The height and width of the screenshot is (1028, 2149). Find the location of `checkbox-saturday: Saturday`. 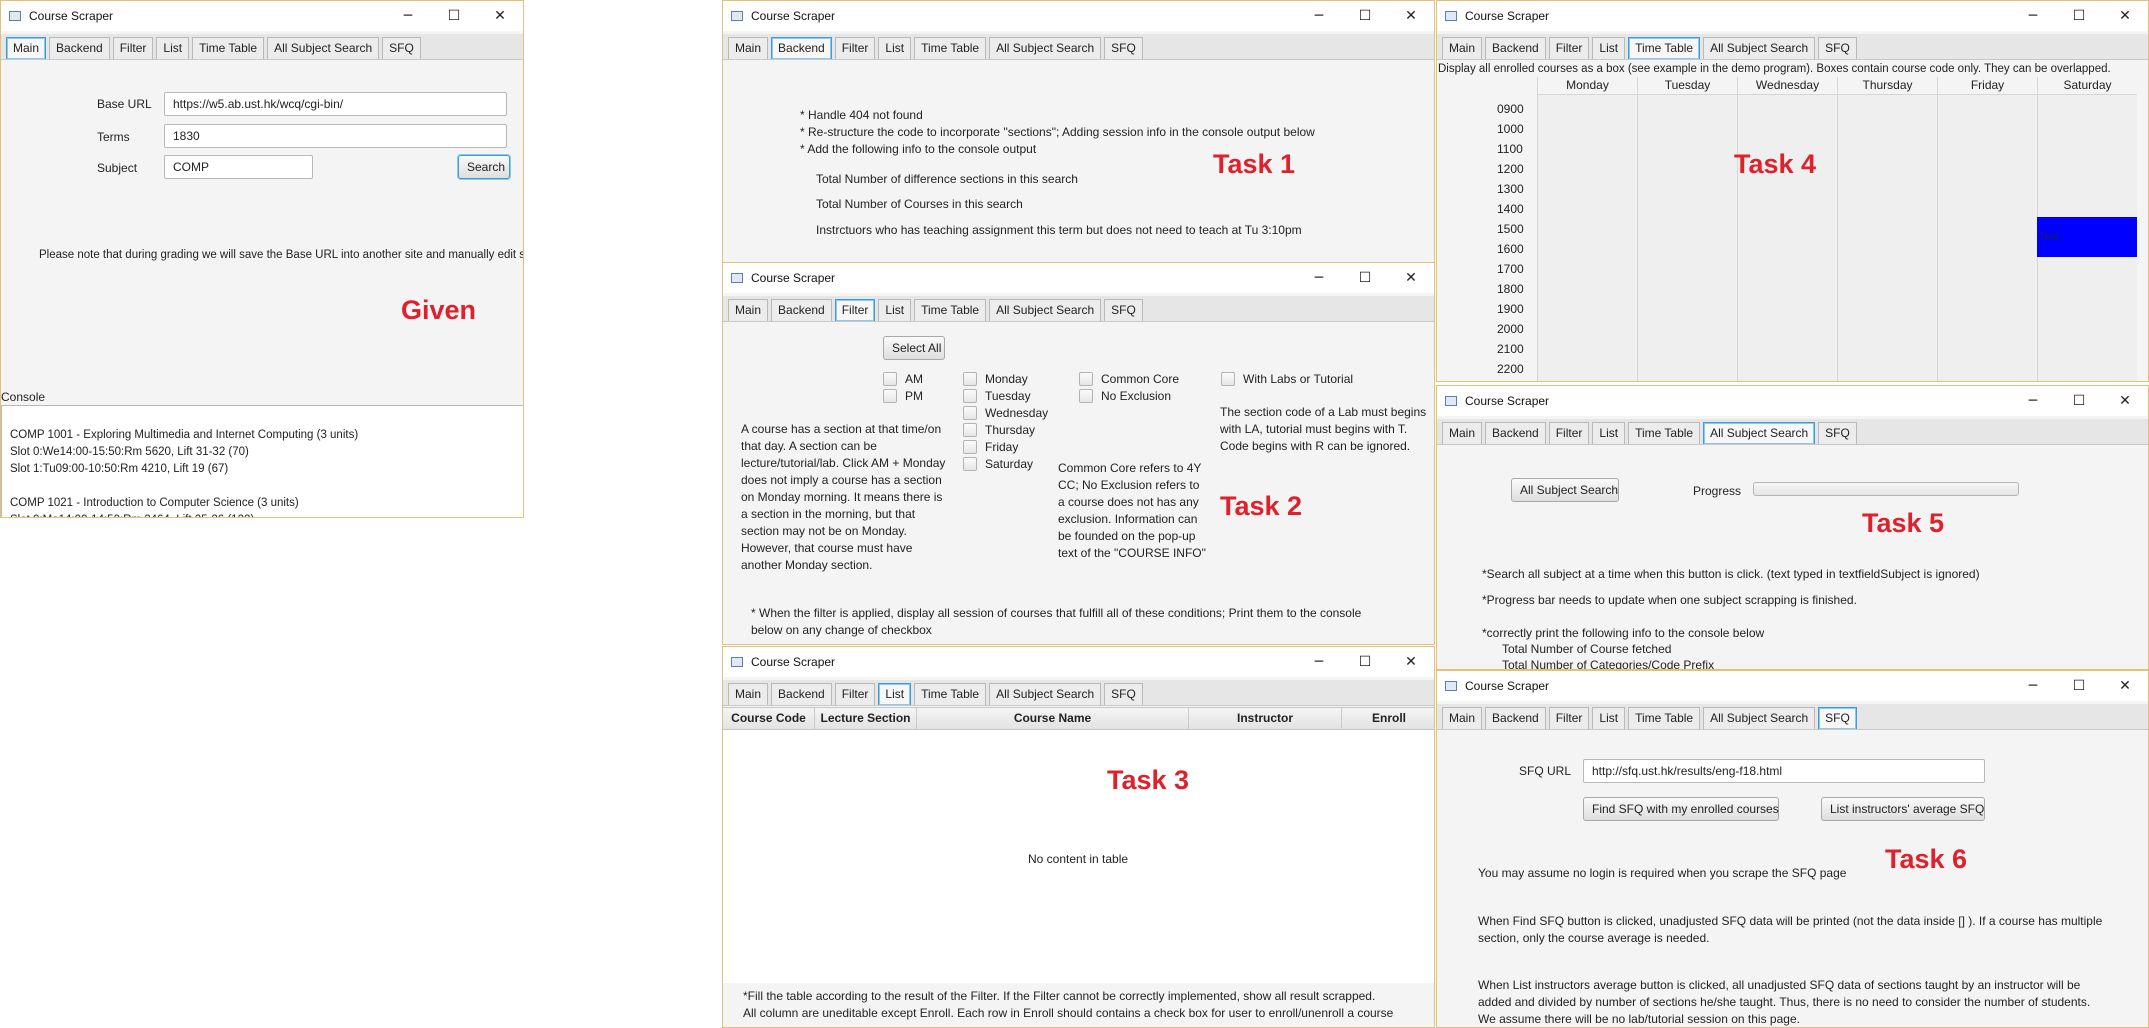

checkbox-saturday: Saturday is located at coordinates (998, 464).